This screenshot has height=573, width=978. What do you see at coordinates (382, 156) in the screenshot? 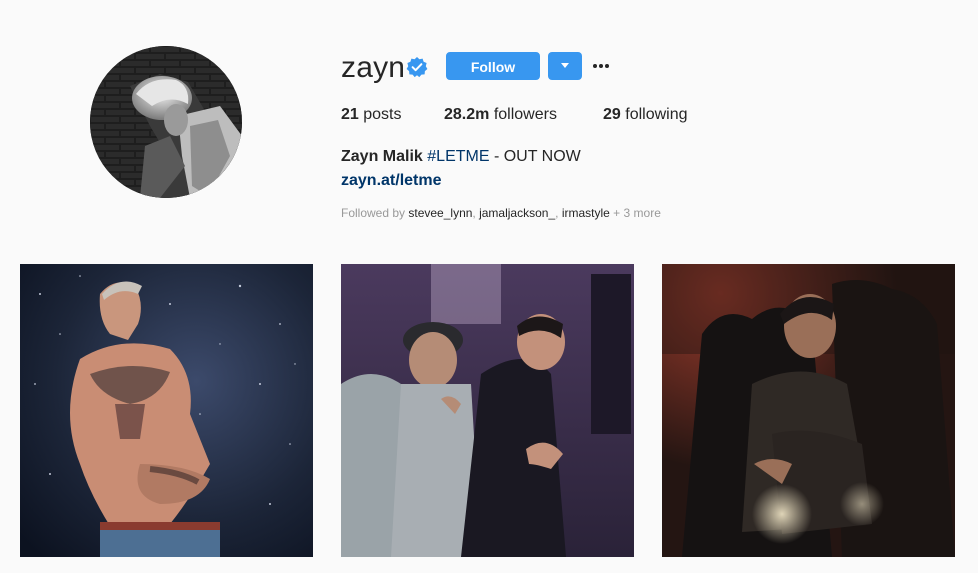
I see `full-name: Zayn Malik` at bounding box center [382, 156].